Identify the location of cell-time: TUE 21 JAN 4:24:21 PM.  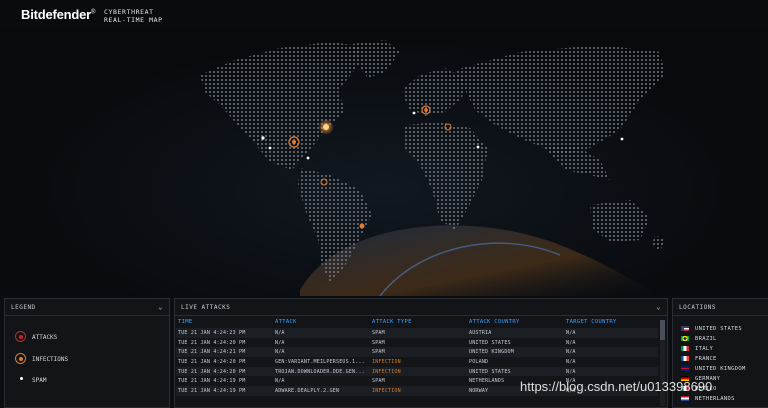
(224, 352).